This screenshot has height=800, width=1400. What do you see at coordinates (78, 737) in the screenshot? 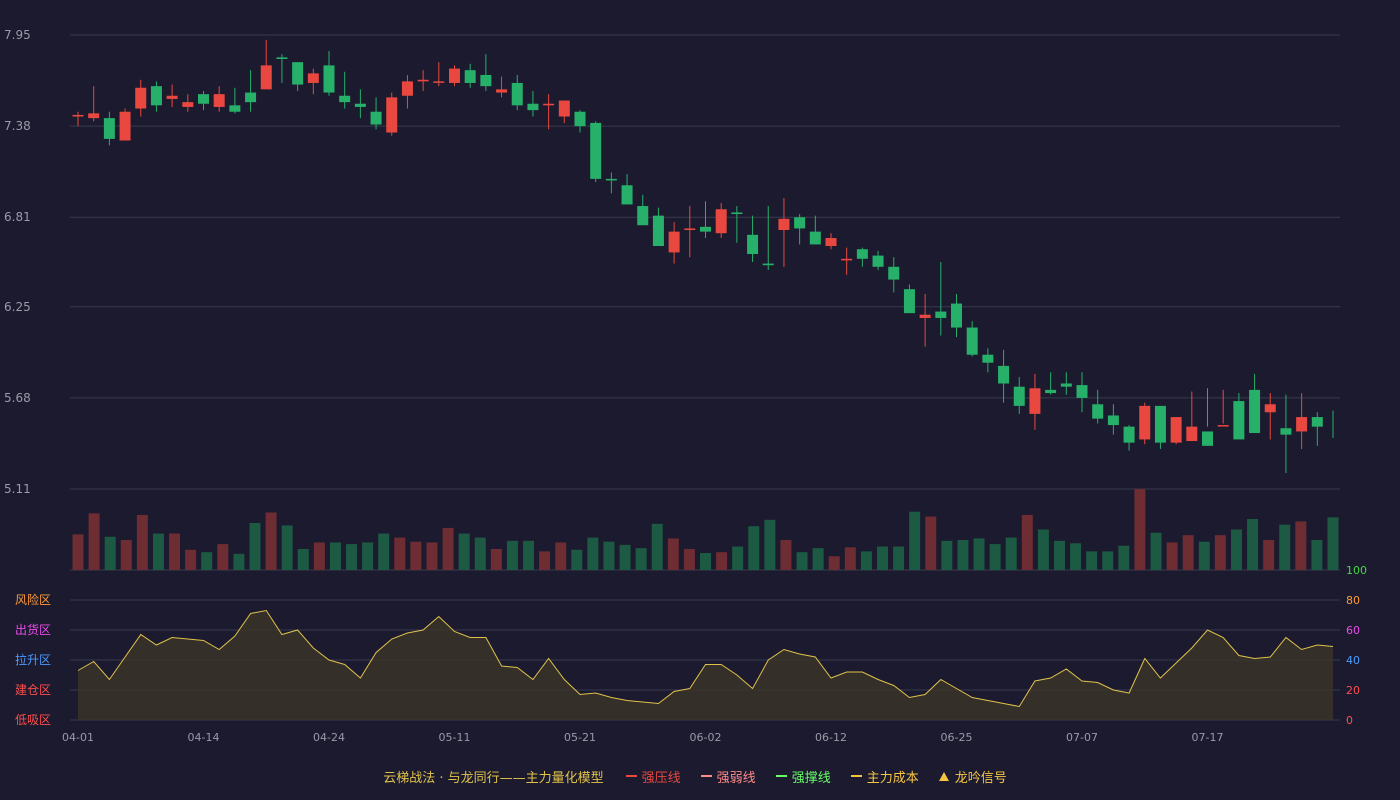
I see `x-tick-label: 04-01` at bounding box center [78, 737].